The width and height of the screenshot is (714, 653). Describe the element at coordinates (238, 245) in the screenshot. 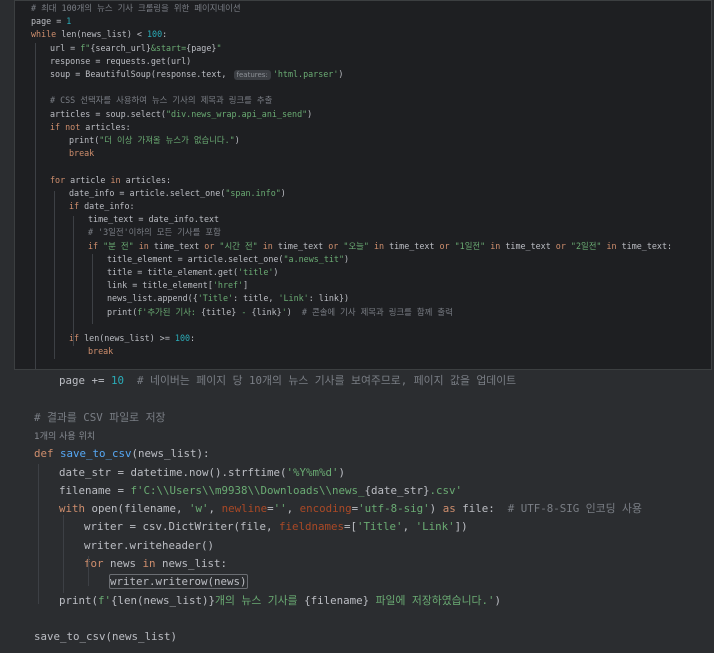

I see `code-token: "시간 전"` at that location.